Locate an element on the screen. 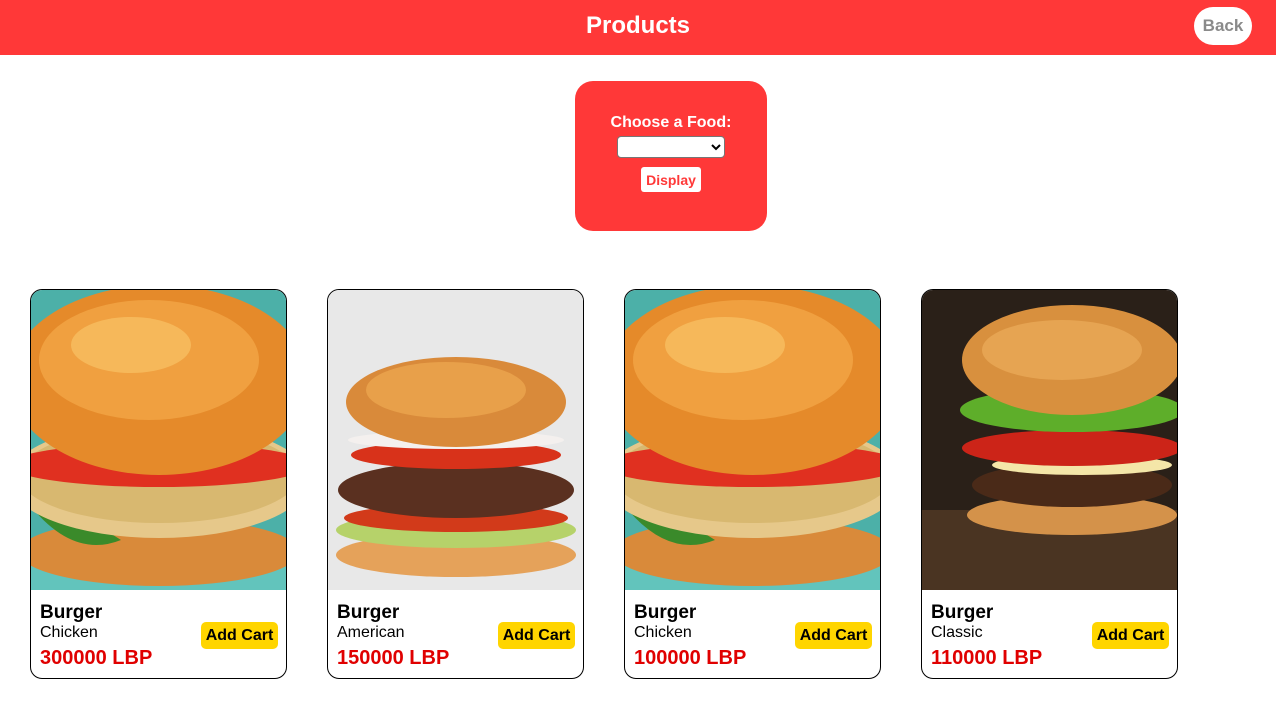  food-select is located at coordinates (671, 147).